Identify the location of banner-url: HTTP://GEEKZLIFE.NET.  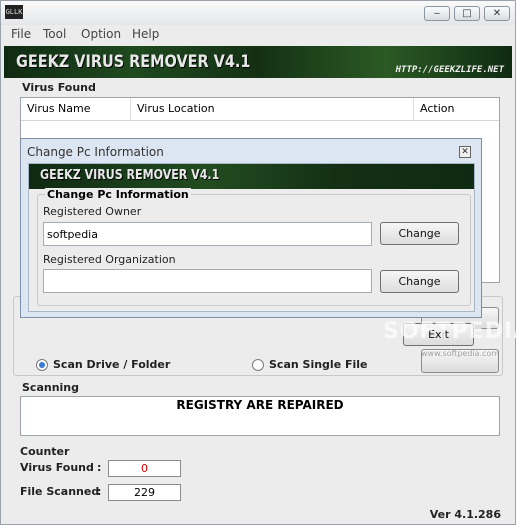
(449, 70).